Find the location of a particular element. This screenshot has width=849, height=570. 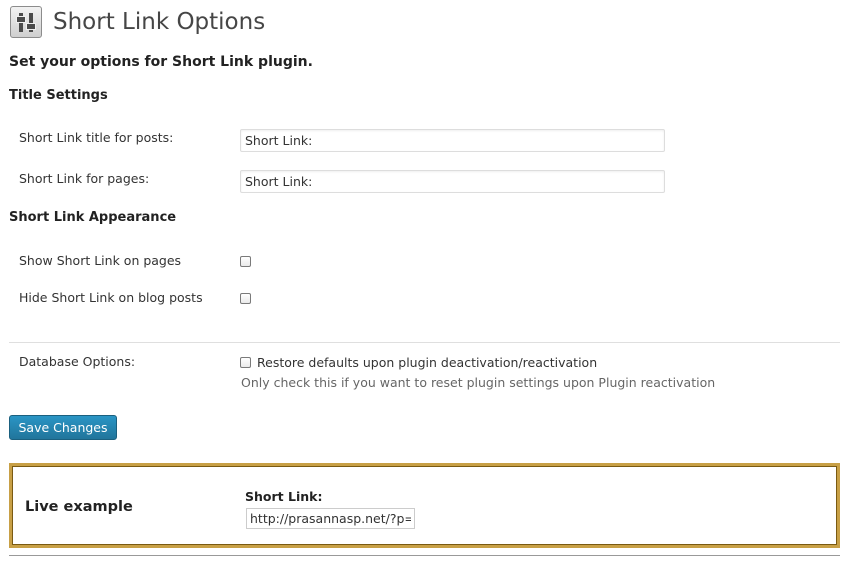

live-example-url-input is located at coordinates (330, 518).